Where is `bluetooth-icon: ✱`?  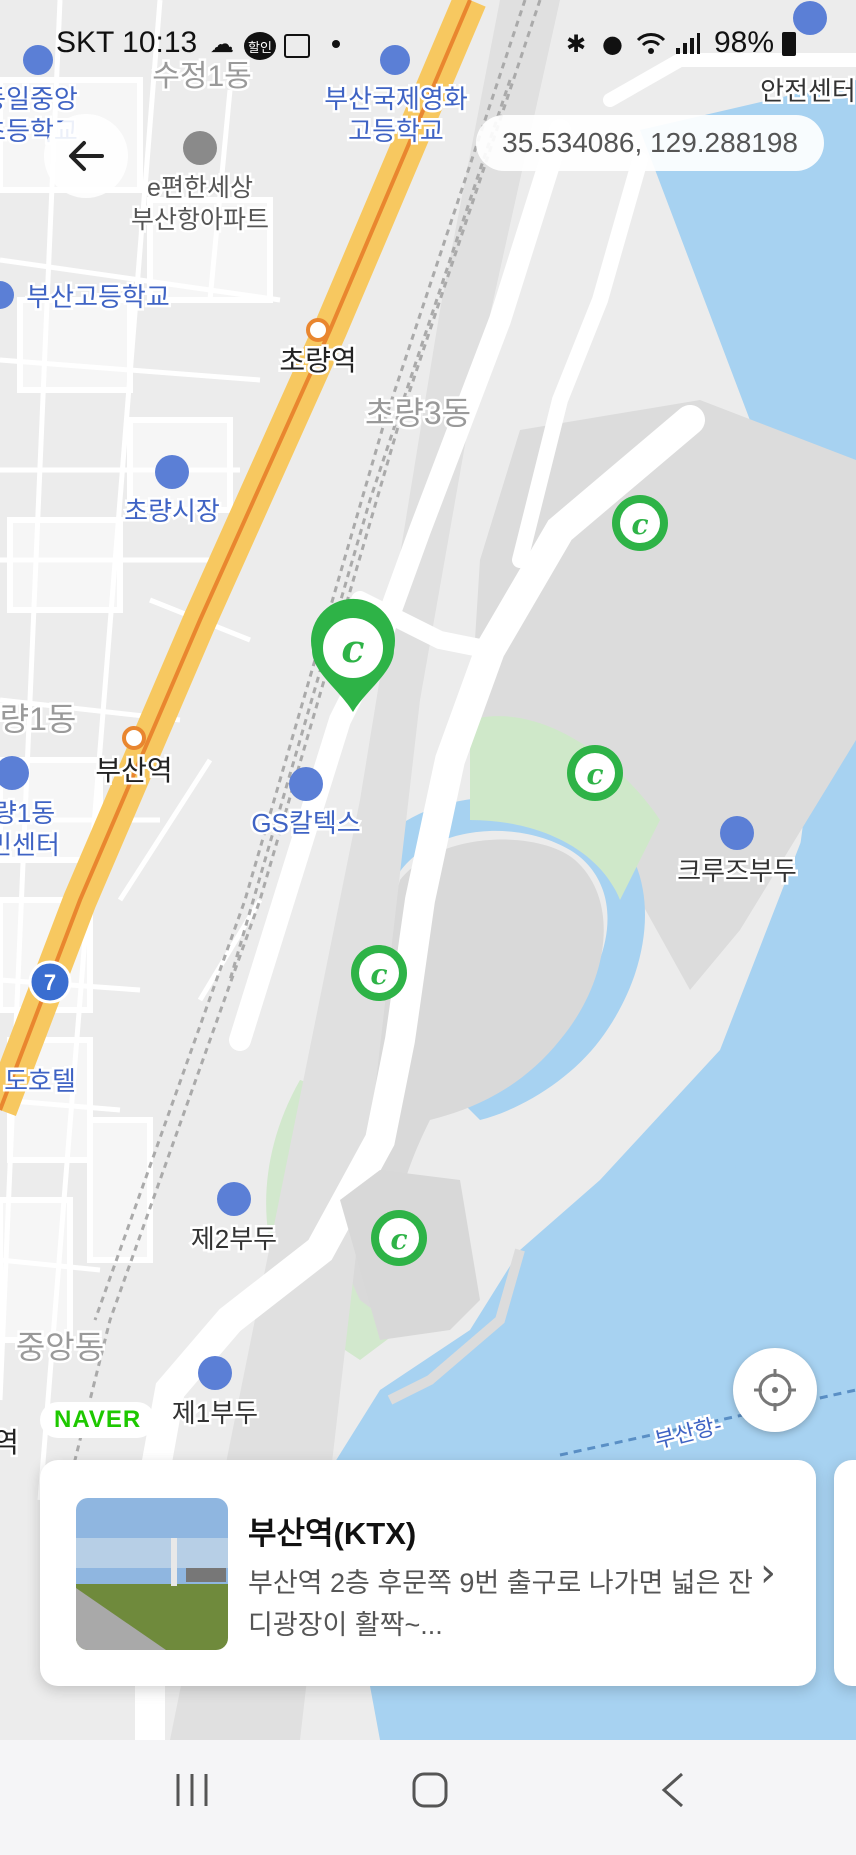 bluetooth-icon: ✱ is located at coordinates (576, 44).